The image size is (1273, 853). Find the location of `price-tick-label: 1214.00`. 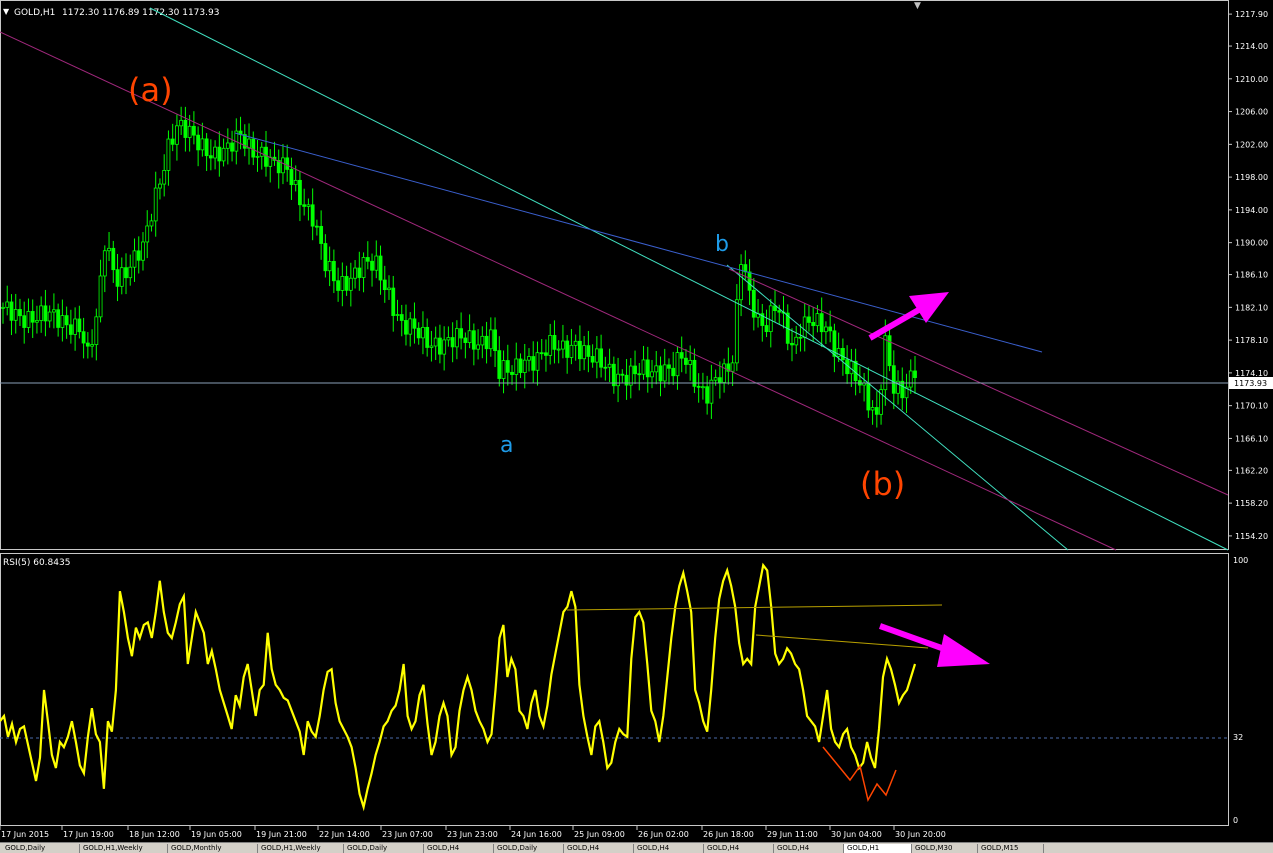

price-tick-label: 1214.00 is located at coordinates (1251, 46).